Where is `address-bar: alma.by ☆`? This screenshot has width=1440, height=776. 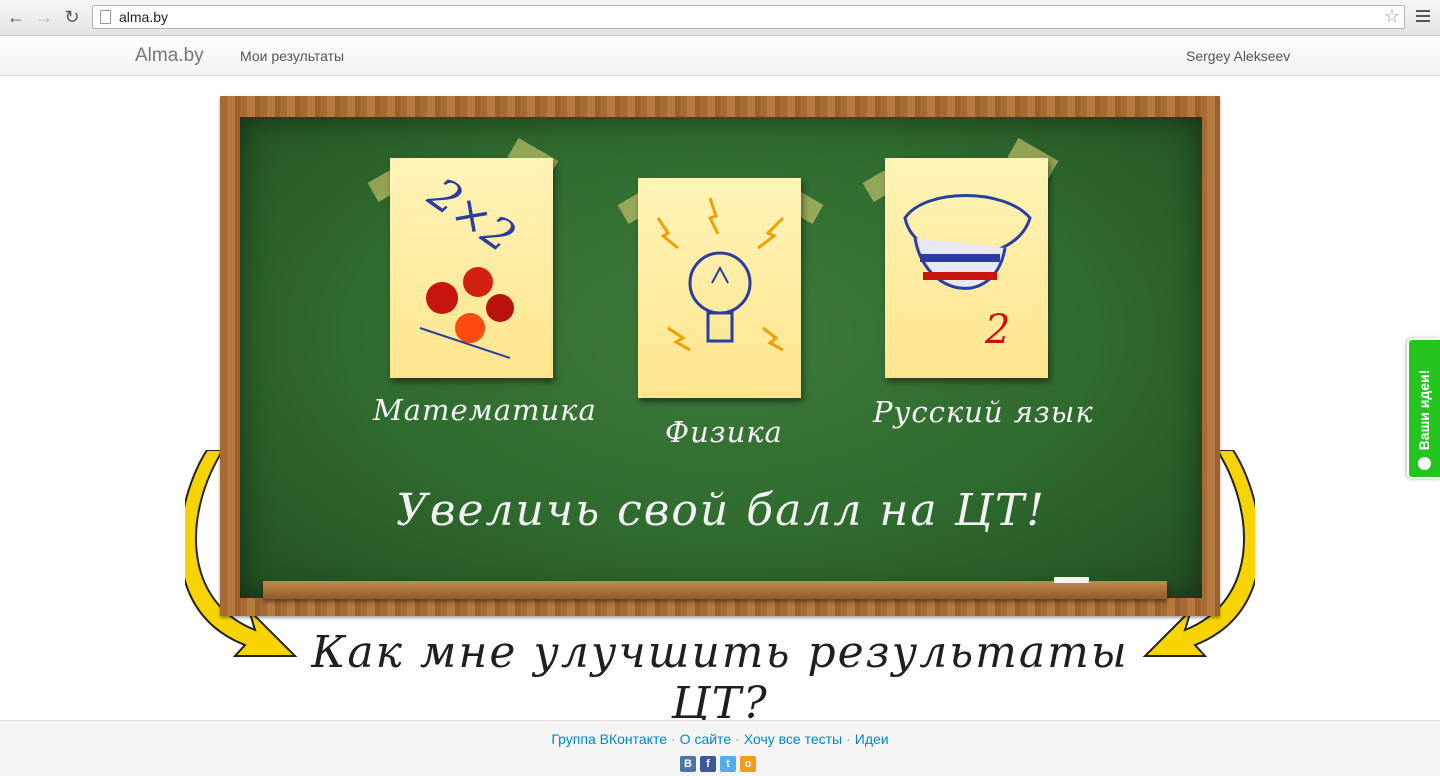 address-bar: alma.by ☆ is located at coordinates (748, 17).